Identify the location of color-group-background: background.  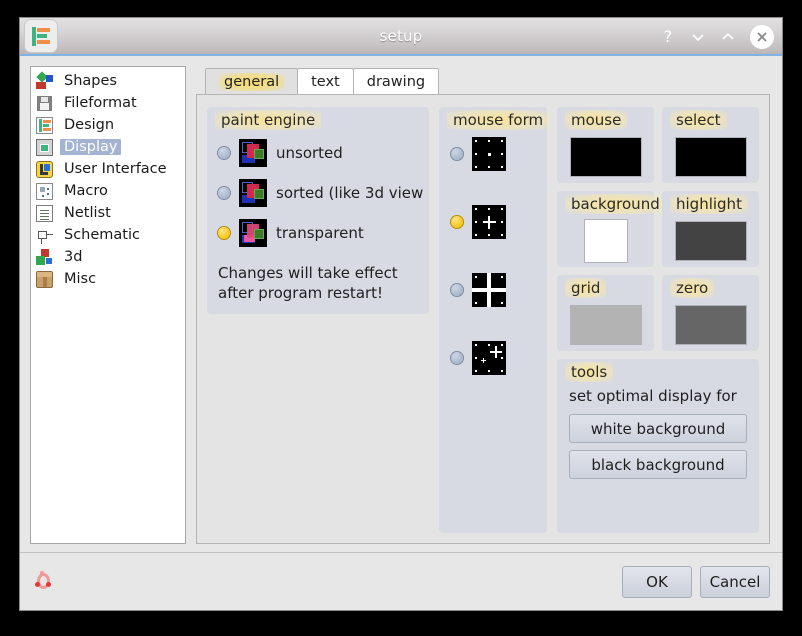
(611, 229).